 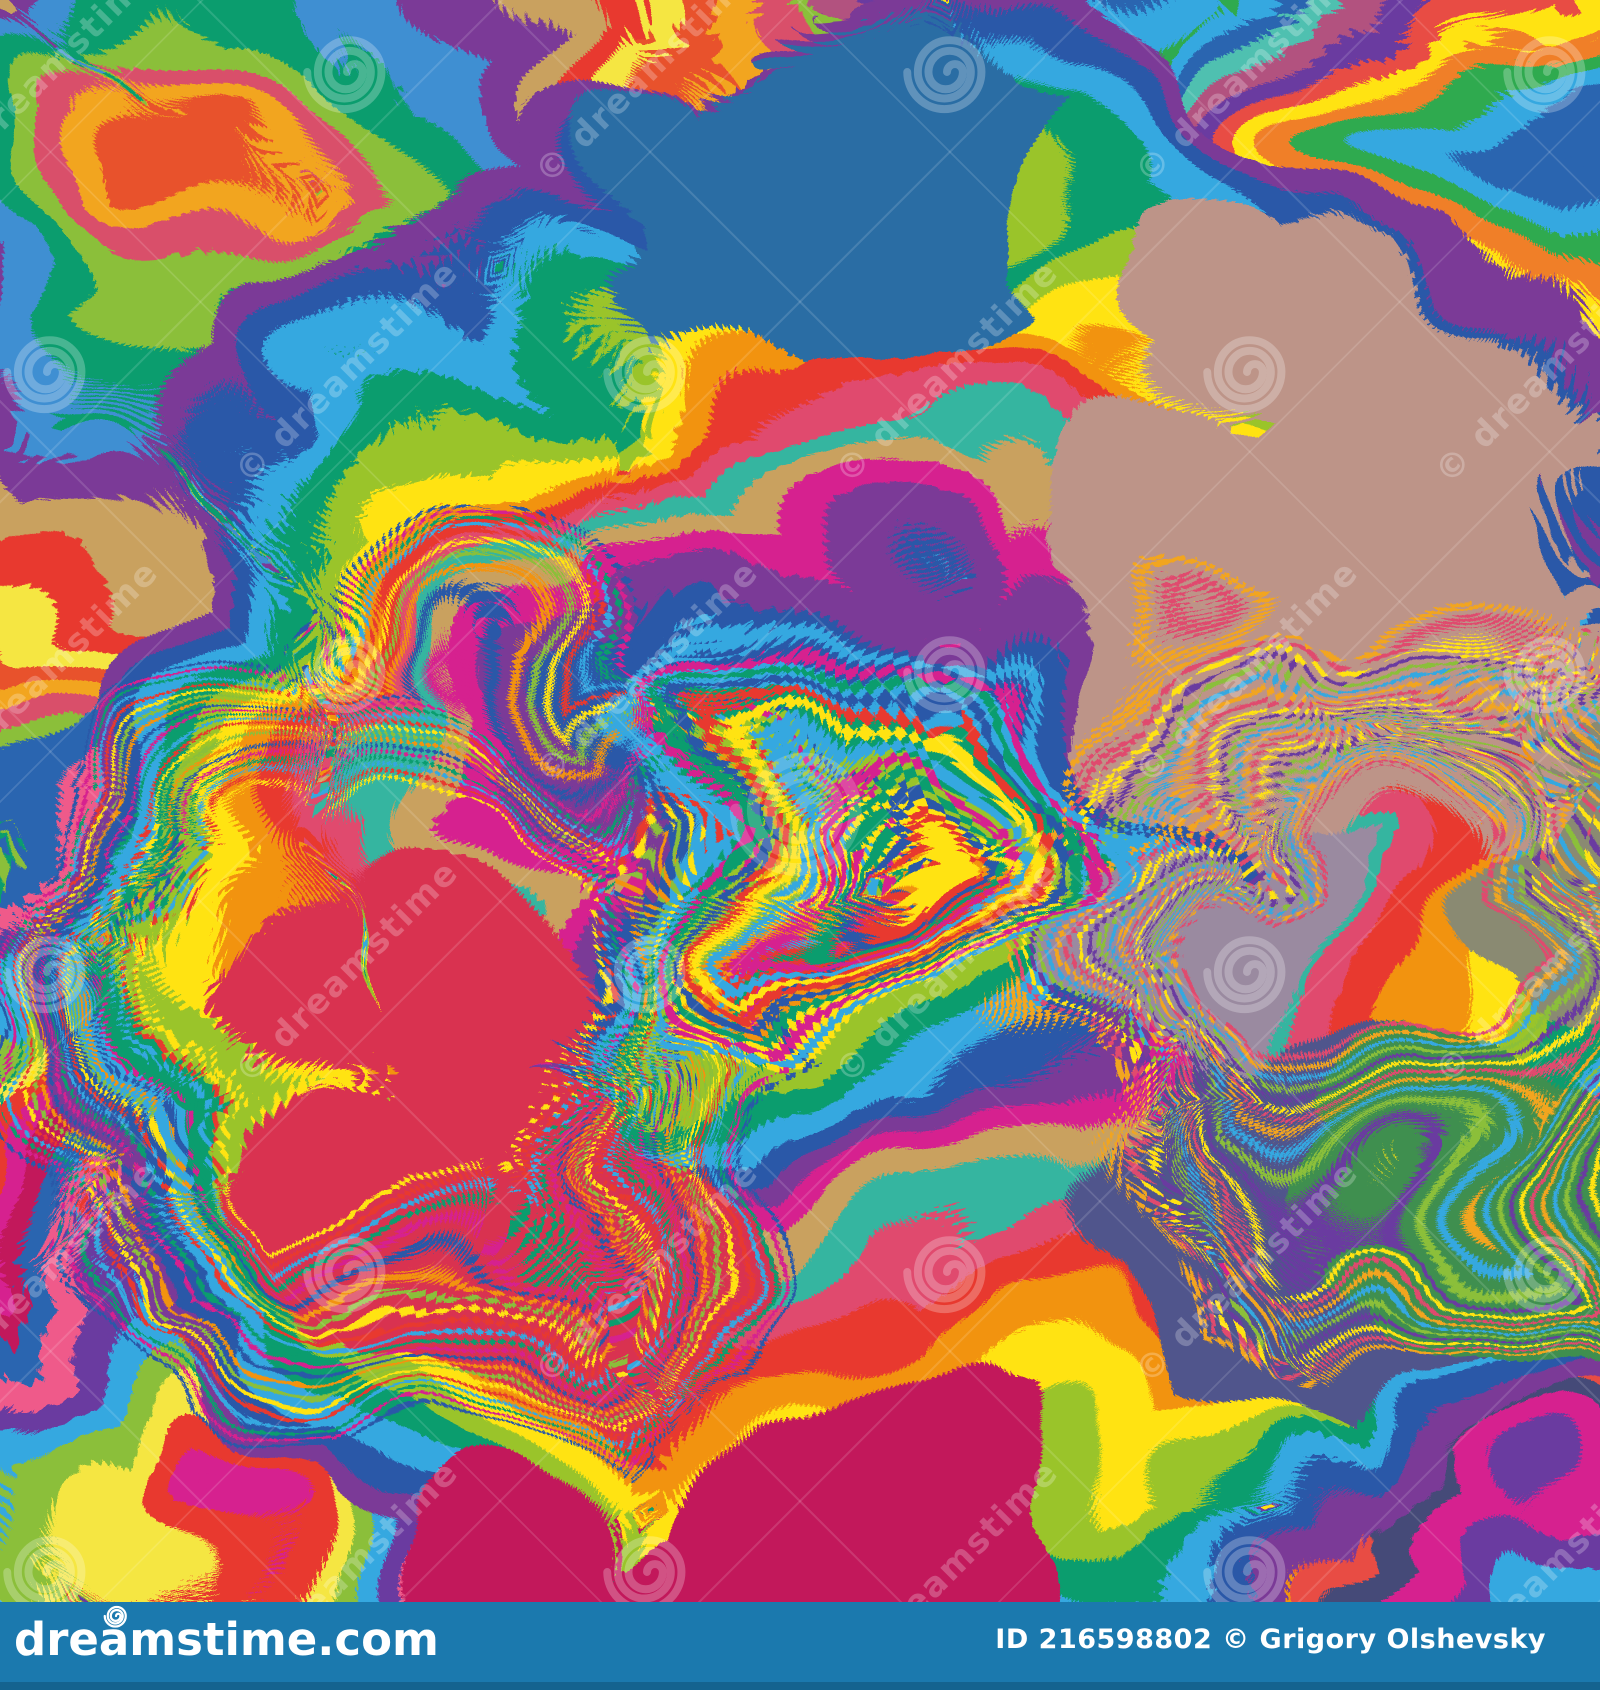 I want to click on image-credit: ID 216598802 © Grigory Olshevsky, so click(x=1270, y=1639).